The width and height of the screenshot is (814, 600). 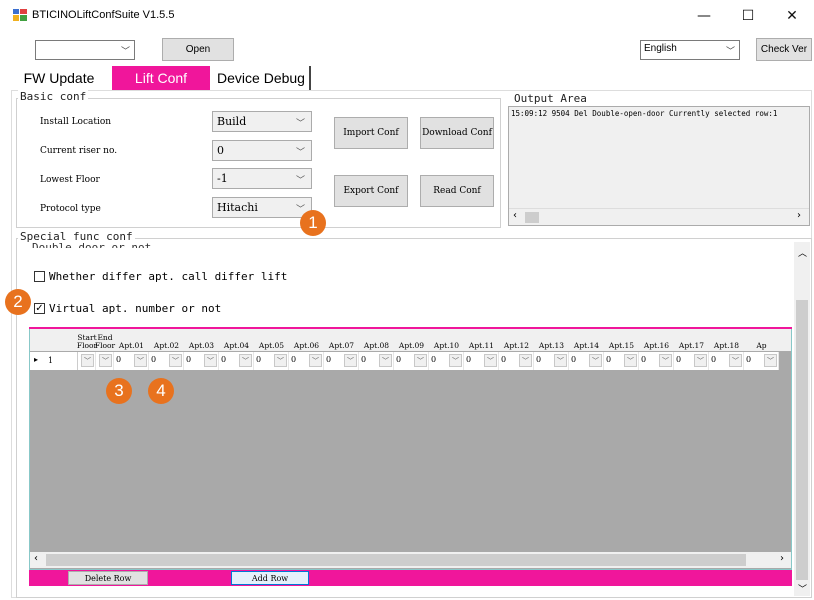 What do you see at coordinates (166, 340) in the screenshot?
I see `column-header: Apt.02` at bounding box center [166, 340].